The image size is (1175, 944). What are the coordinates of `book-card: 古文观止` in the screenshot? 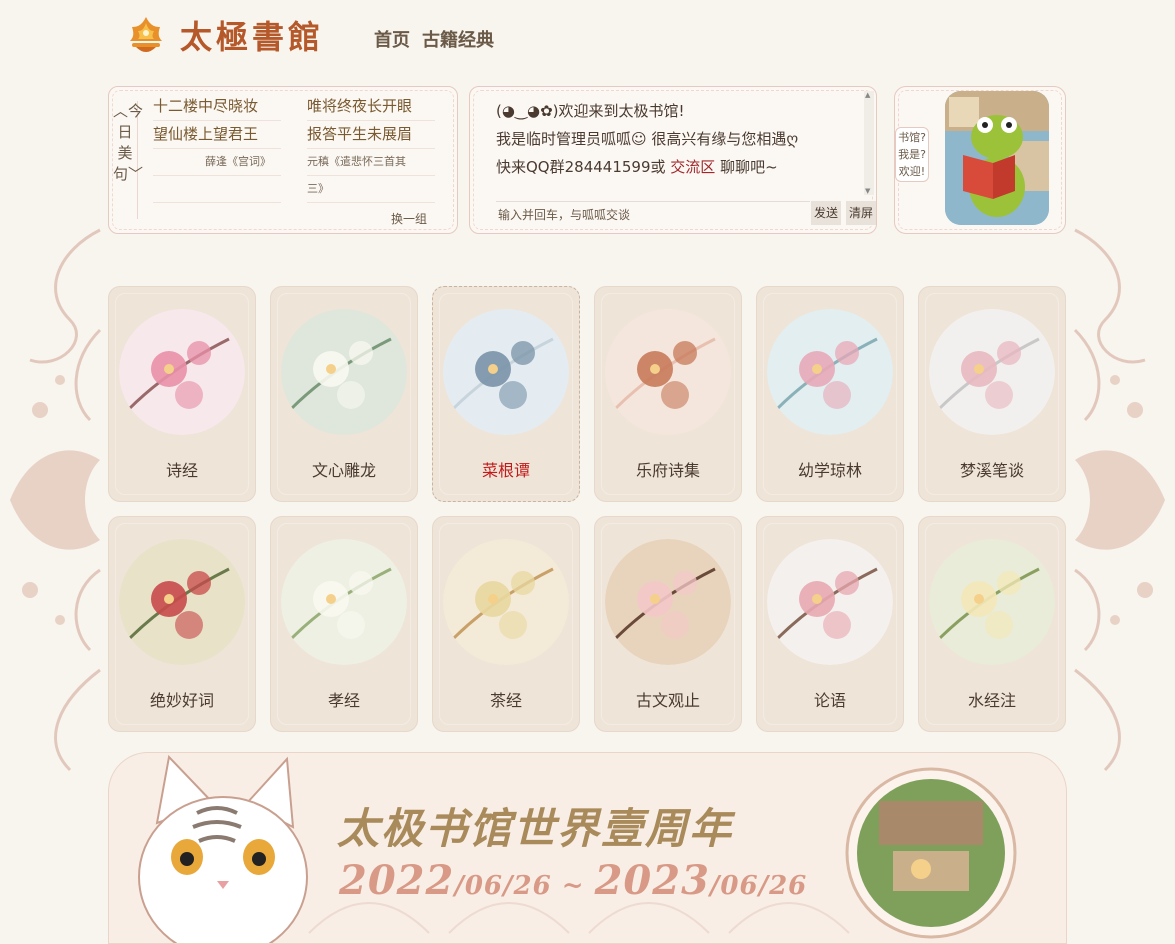 It's located at (668, 624).